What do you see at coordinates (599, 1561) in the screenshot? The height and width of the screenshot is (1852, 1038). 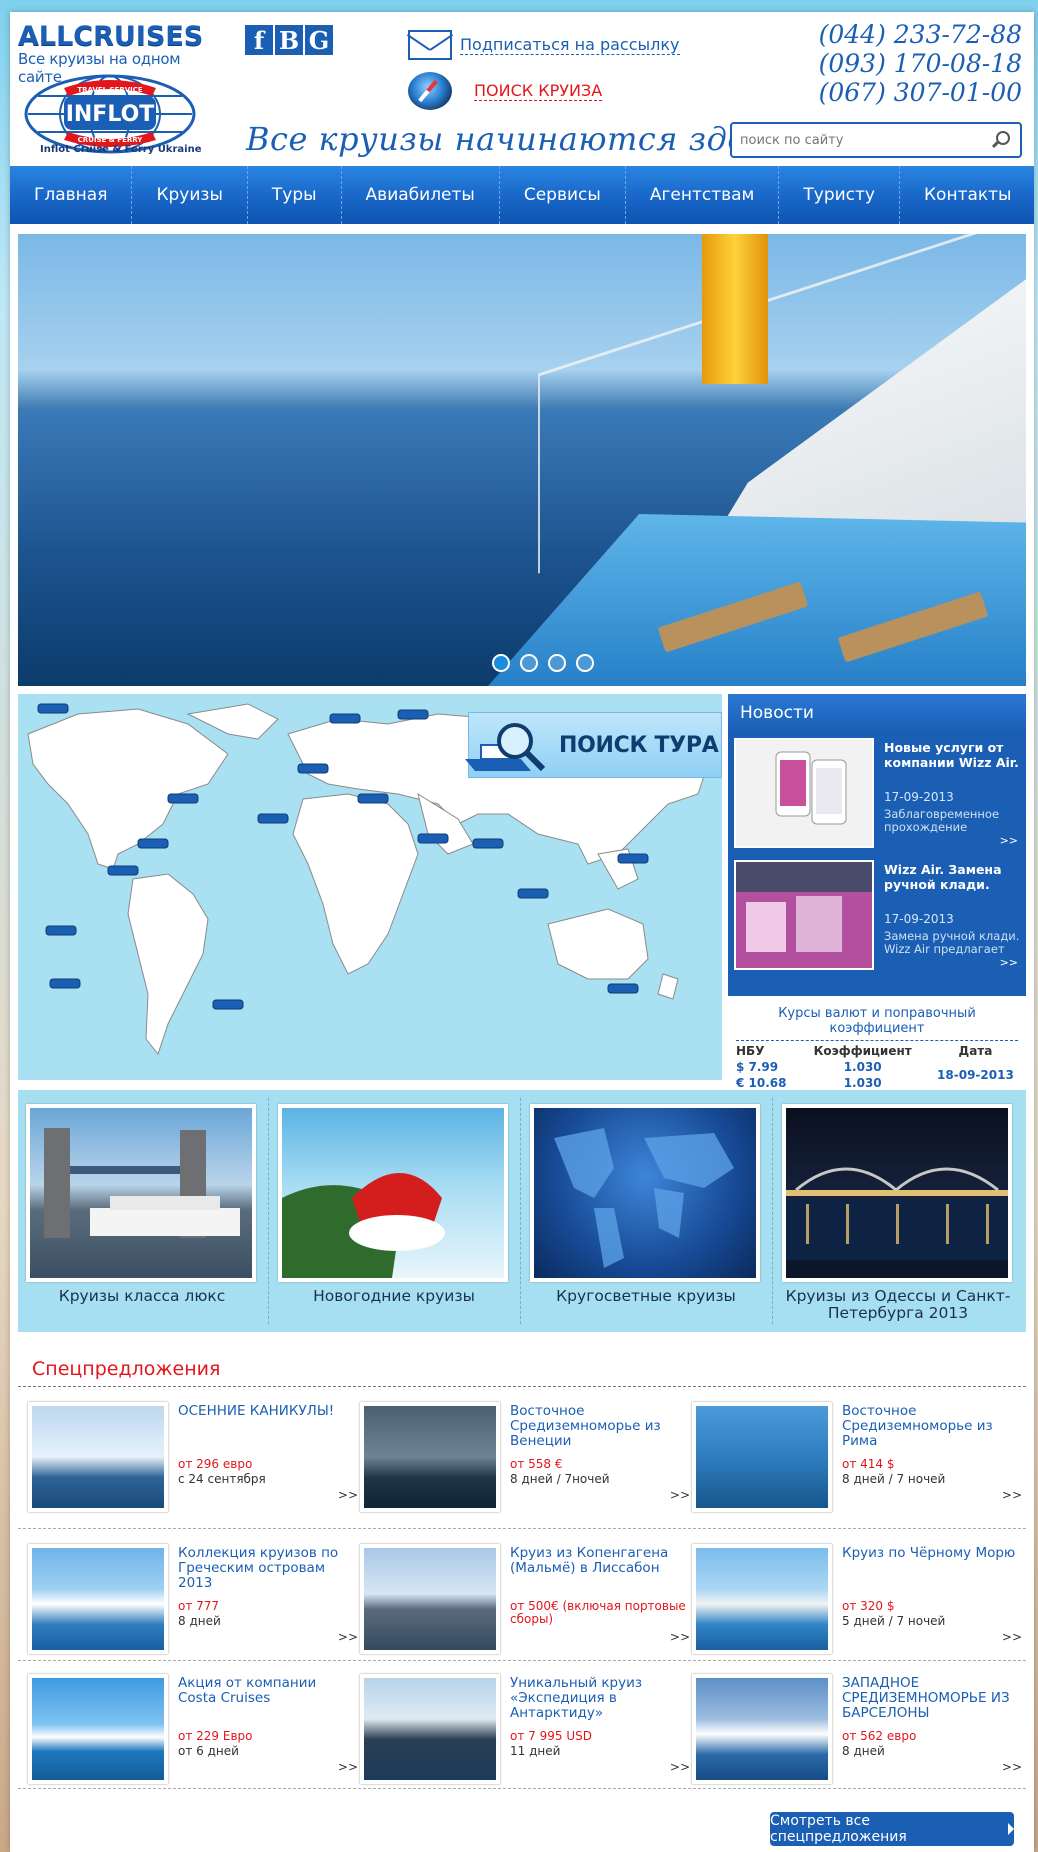 I see `offer-title: Круиз из Копенгагена (Мальмё) в Лиссабон` at bounding box center [599, 1561].